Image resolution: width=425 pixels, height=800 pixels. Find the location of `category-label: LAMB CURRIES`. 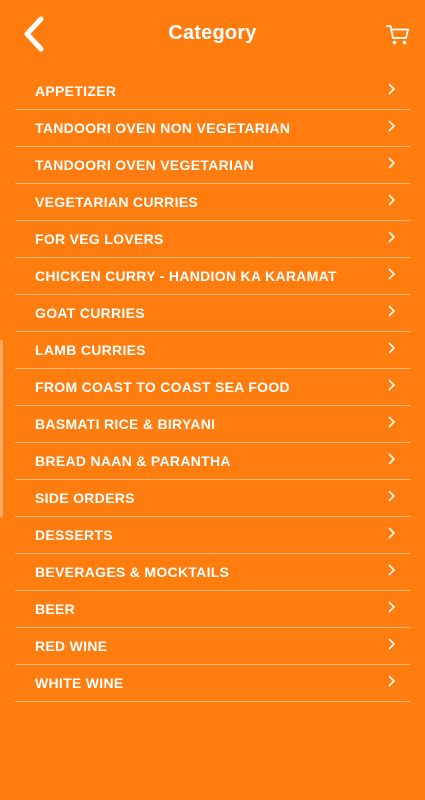

category-label: LAMB CURRIES is located at coordinates (90, 350).